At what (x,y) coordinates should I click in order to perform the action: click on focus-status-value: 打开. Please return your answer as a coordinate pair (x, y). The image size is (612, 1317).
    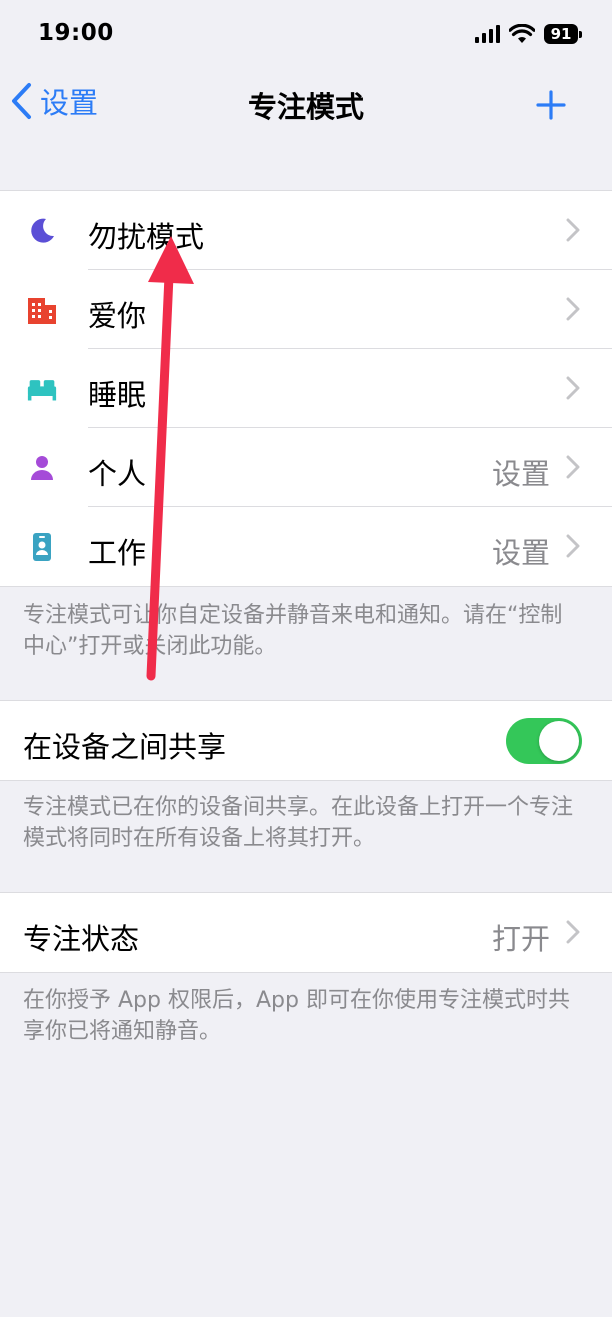
    Looking at the image, I should click on (520, 939).